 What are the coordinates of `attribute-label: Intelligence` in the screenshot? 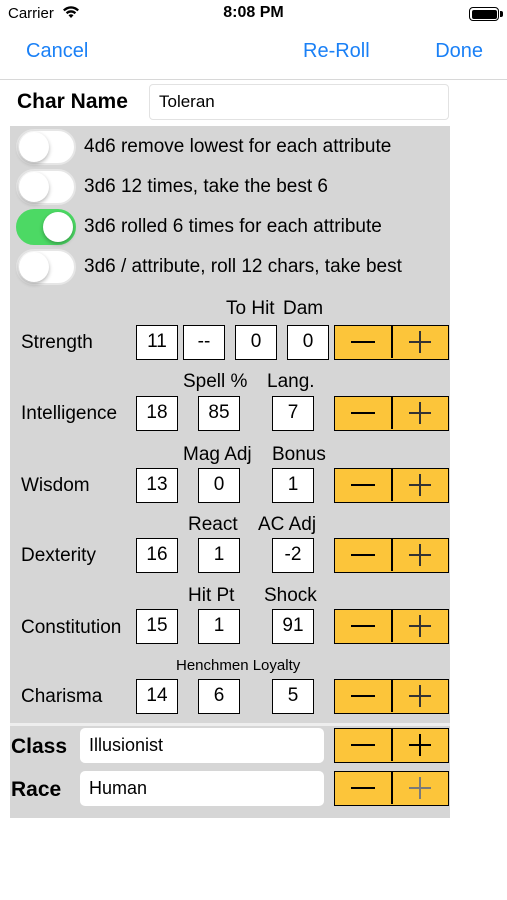 It's located at (69, 413).